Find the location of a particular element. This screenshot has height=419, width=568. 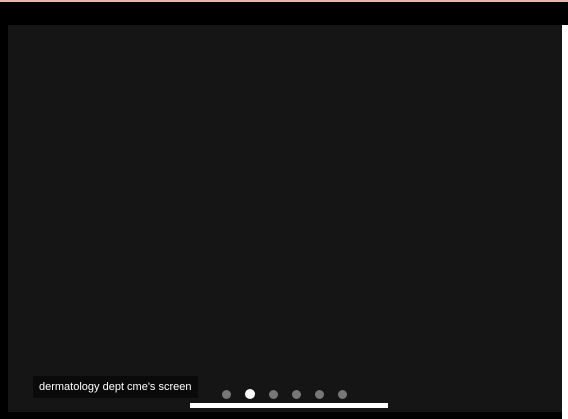

slide-indicator-dots is located at coordinates (284, 394).